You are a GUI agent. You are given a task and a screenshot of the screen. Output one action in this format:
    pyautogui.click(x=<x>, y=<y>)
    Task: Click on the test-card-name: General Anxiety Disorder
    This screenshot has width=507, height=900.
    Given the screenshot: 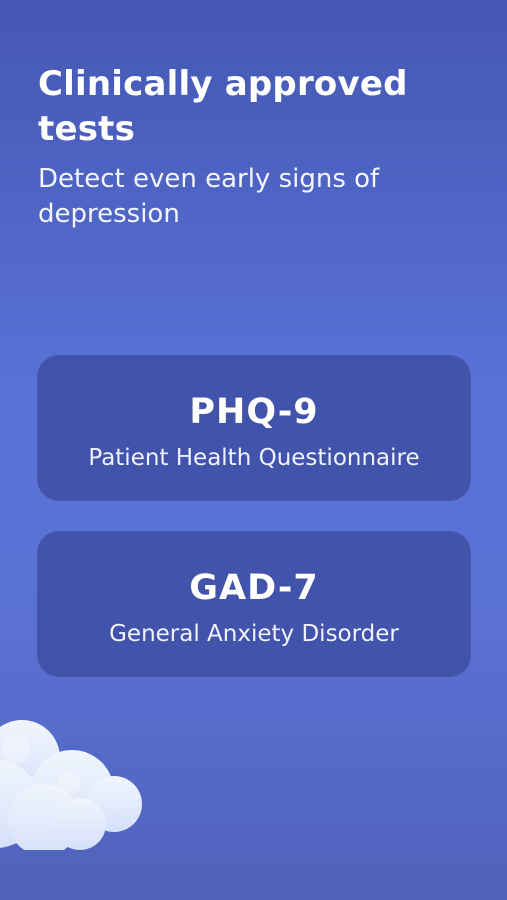 What is the action you would take?
    pyautogui.click(x=254, y=634)
    